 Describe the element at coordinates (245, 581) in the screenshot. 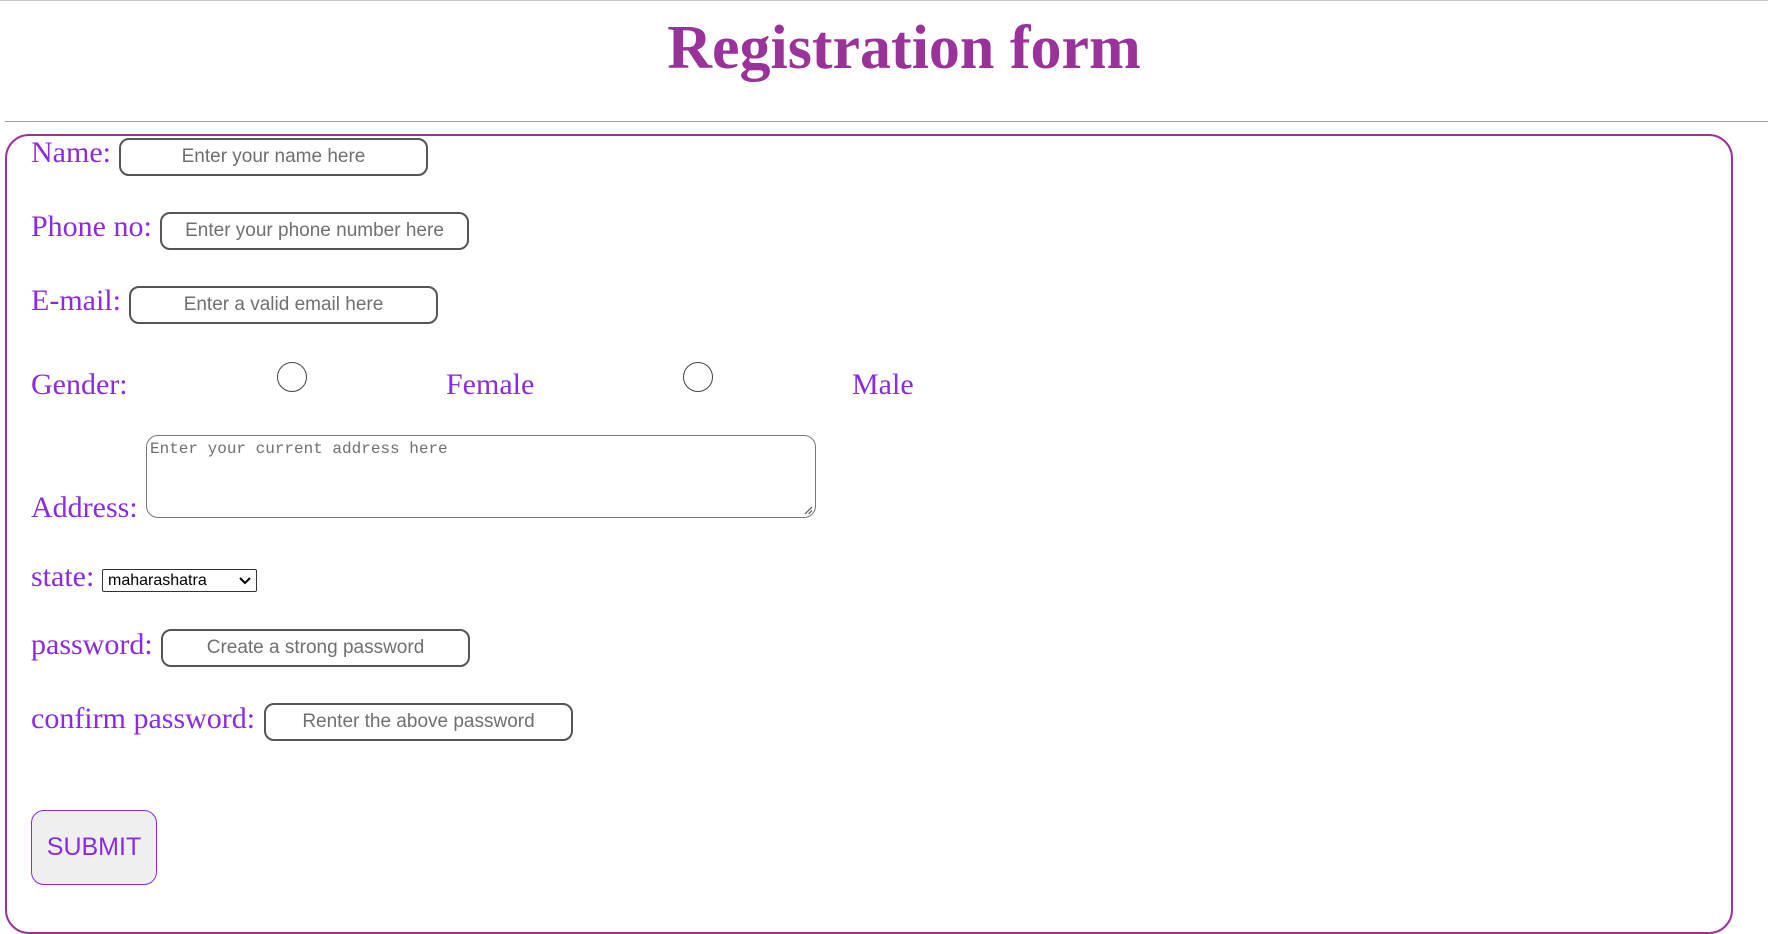

I see `chevron-down-icon` at that location.